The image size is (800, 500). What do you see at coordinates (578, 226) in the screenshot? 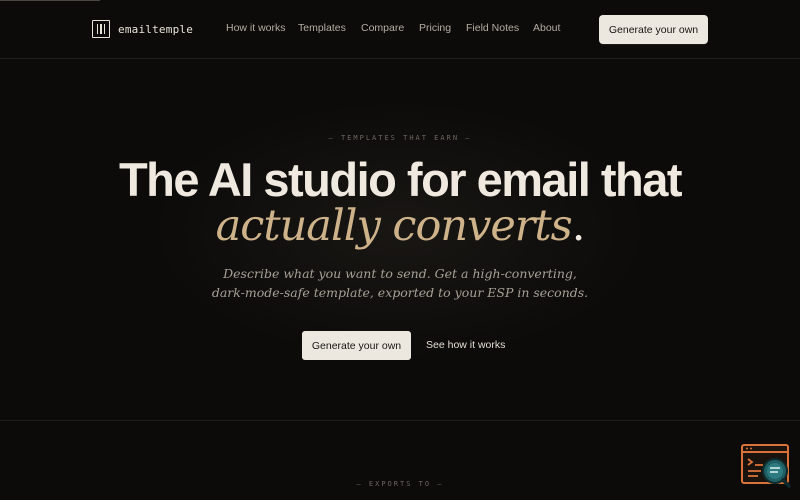
I see `hero-headline-period: .` at bounding box center [578, 226].